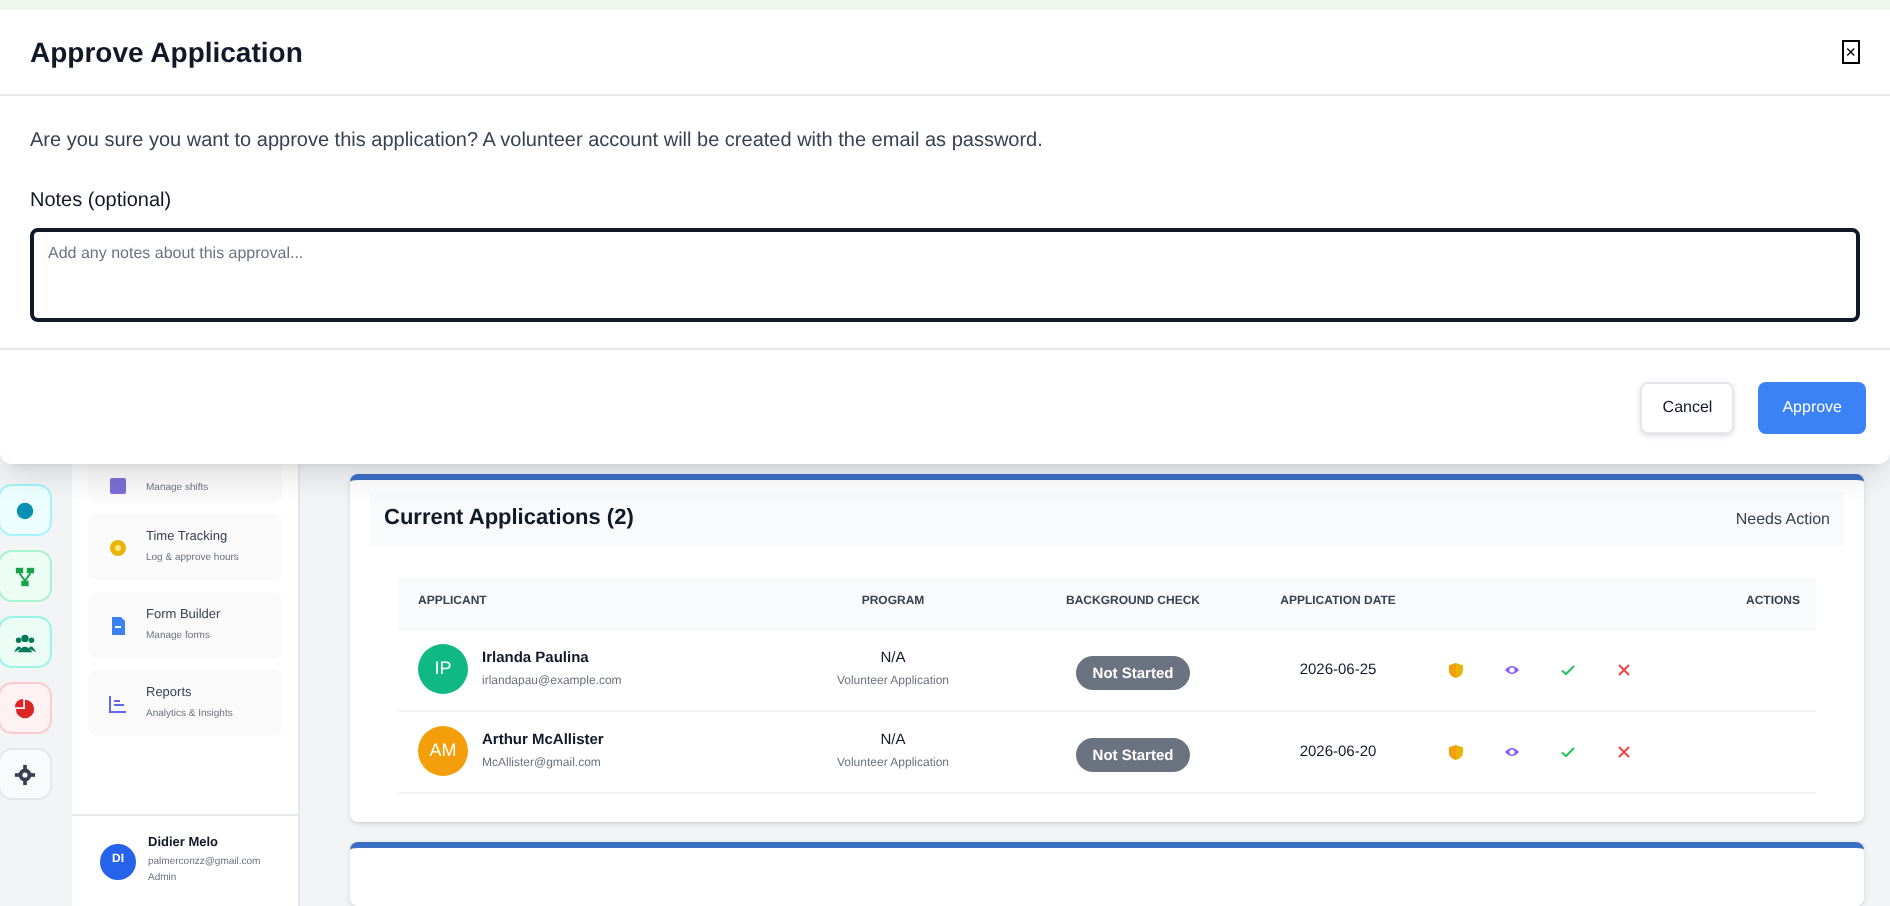 This screenshot has width=1890, height=906. I want to click on card-title: Current Applications (2), so click(509, 519).